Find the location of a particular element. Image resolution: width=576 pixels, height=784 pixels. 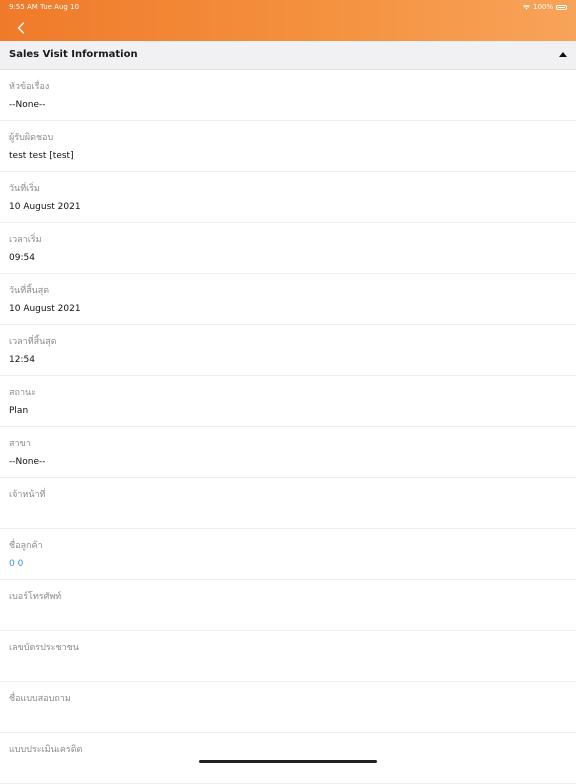

field-label: วันที่สิ้นสุด is located at coordinates (29, 291).